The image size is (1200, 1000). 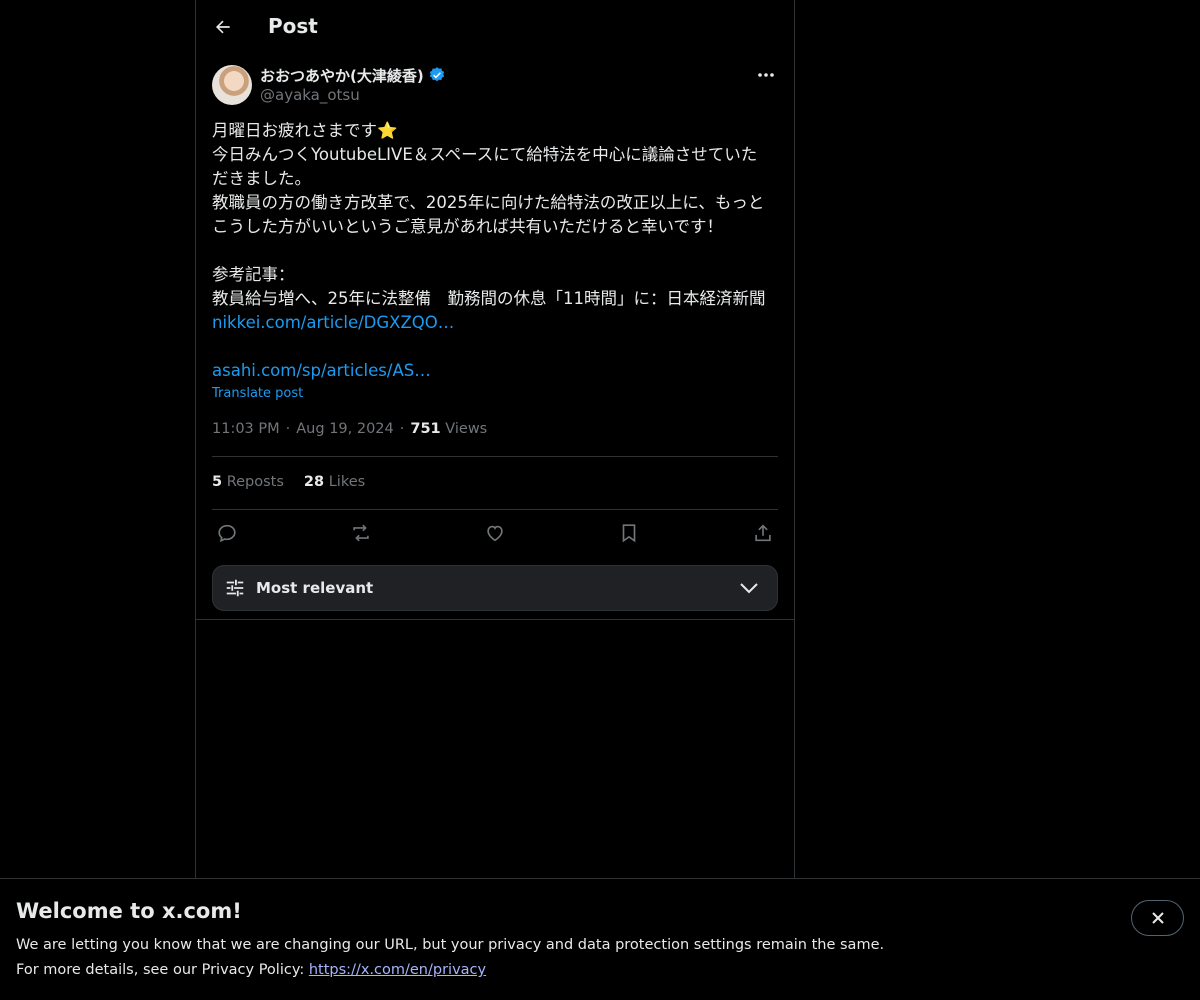 What do you see at coordinates (255, 482) in the screenshot?
I see `reposts-label: Reposts` at bounding box center [255, 482].